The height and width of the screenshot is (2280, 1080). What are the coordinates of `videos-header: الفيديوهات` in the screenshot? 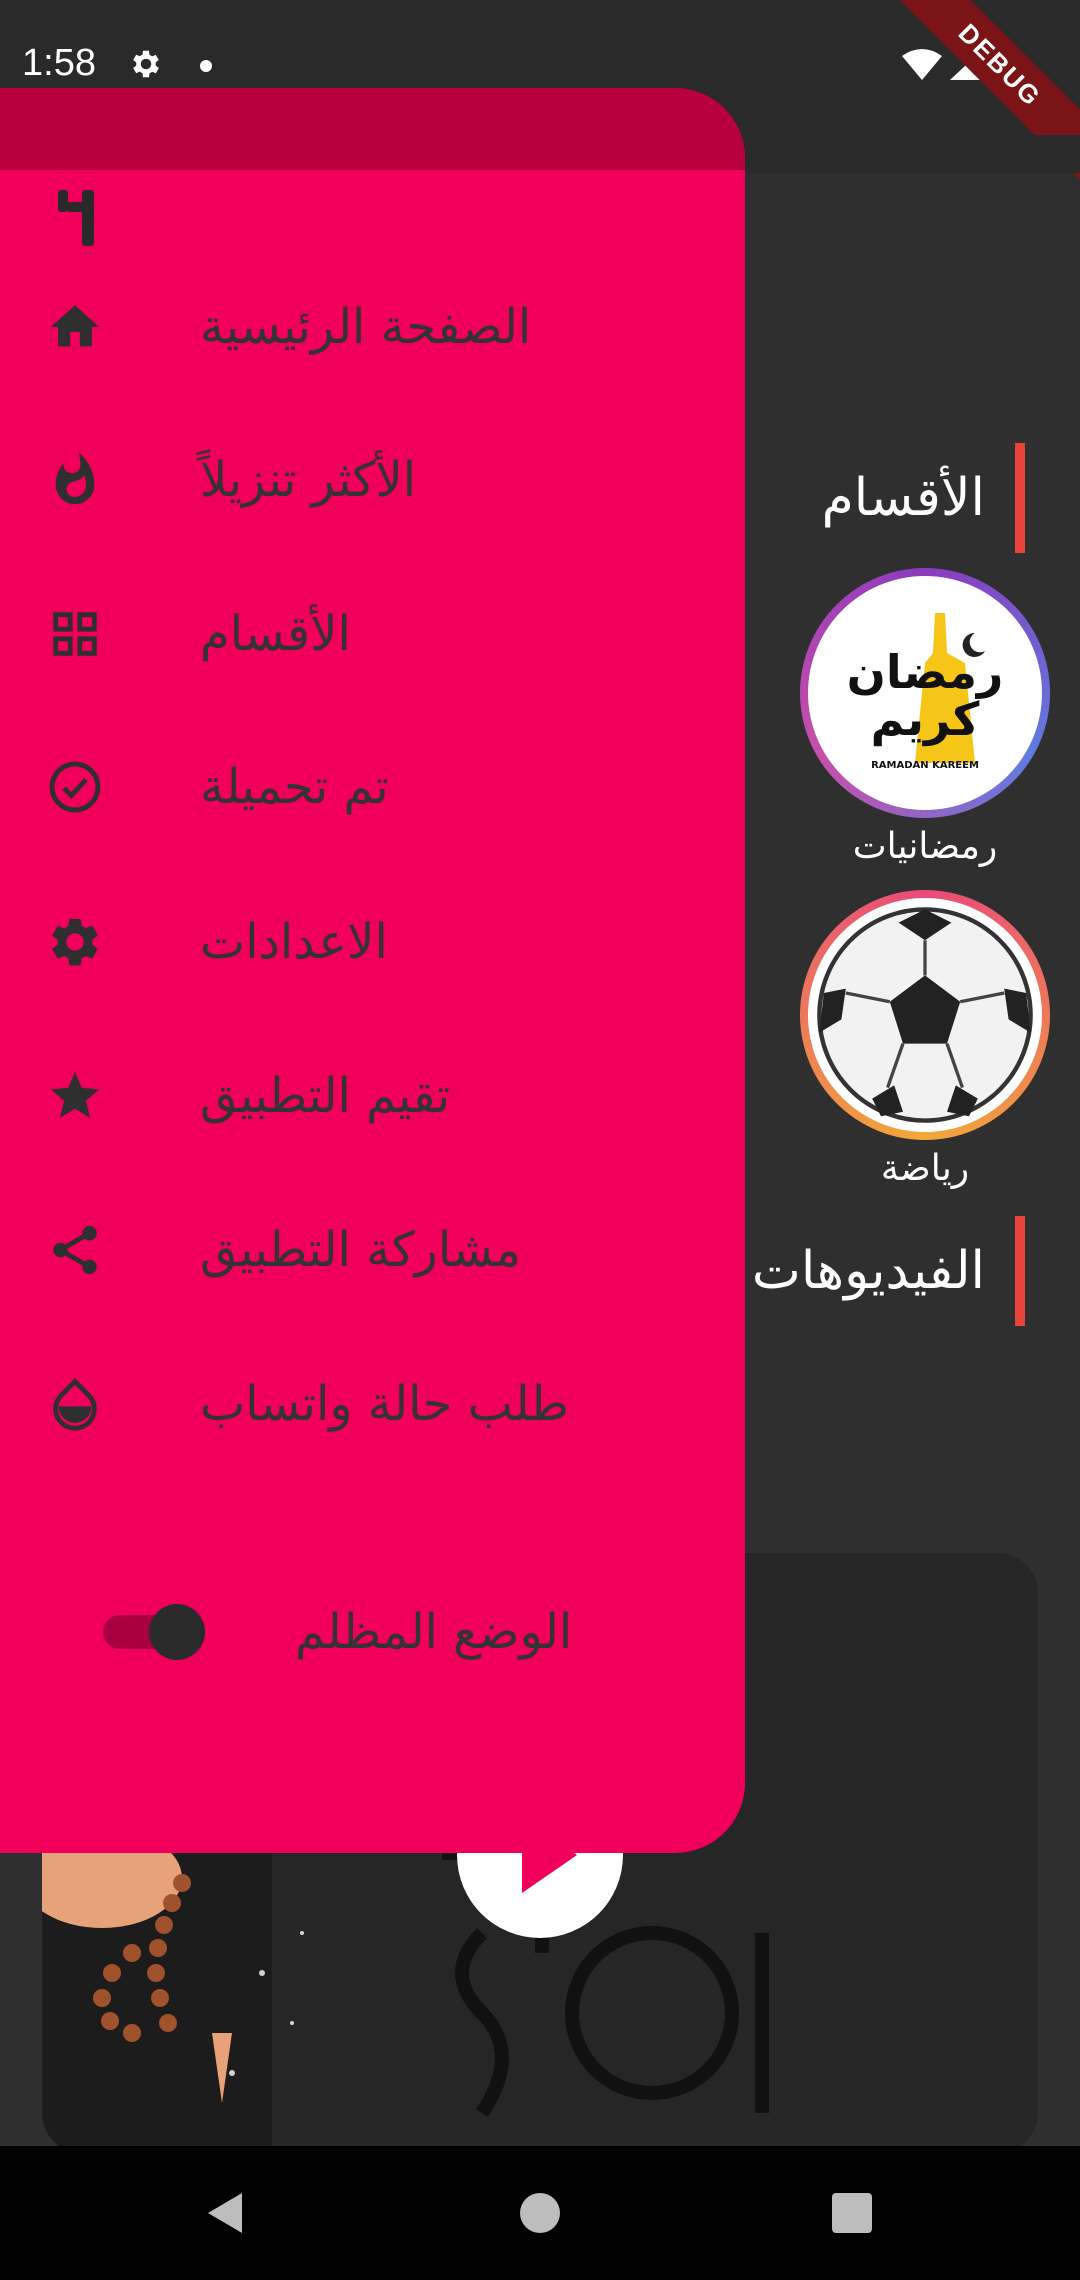 It's located at (888, 1271).